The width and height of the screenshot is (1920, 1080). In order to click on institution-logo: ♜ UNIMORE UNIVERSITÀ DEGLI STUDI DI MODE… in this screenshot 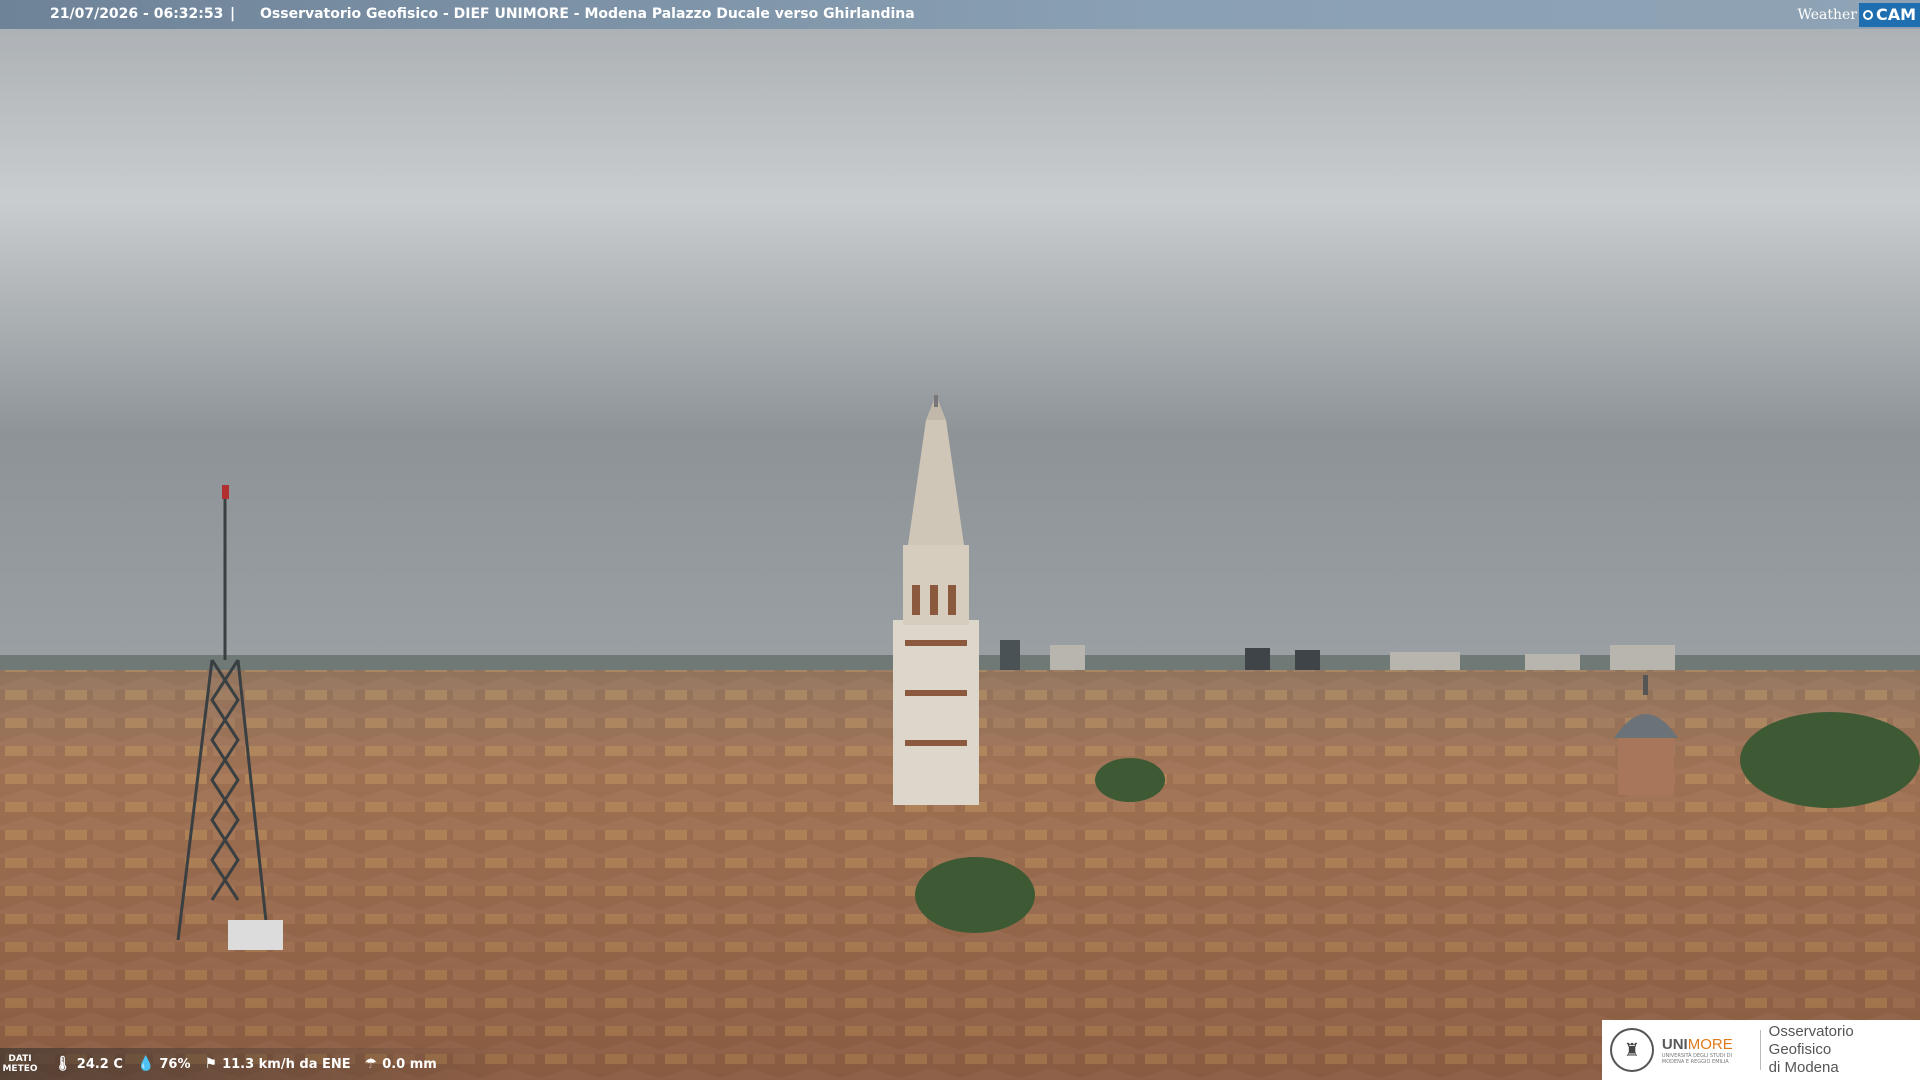, I will do `click(1761, 1050)`.